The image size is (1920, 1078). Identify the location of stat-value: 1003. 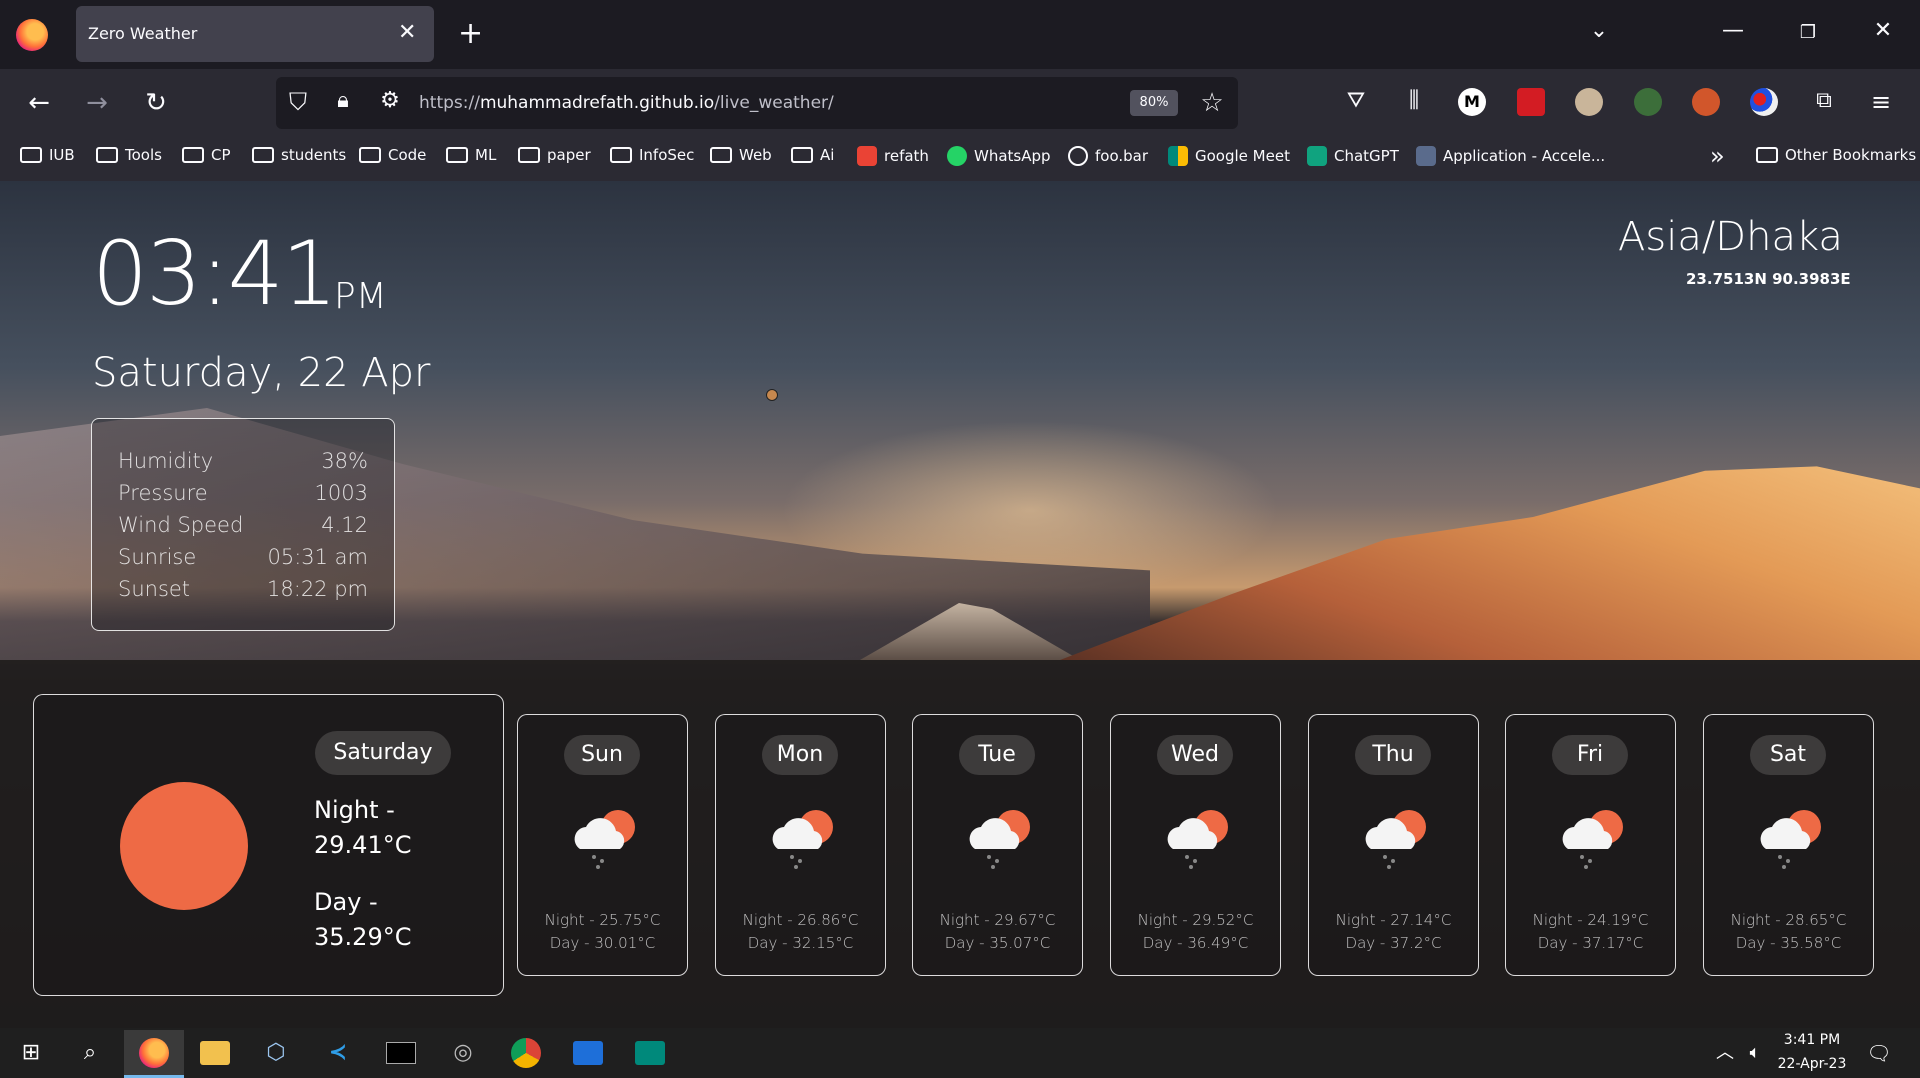
(341, 493).